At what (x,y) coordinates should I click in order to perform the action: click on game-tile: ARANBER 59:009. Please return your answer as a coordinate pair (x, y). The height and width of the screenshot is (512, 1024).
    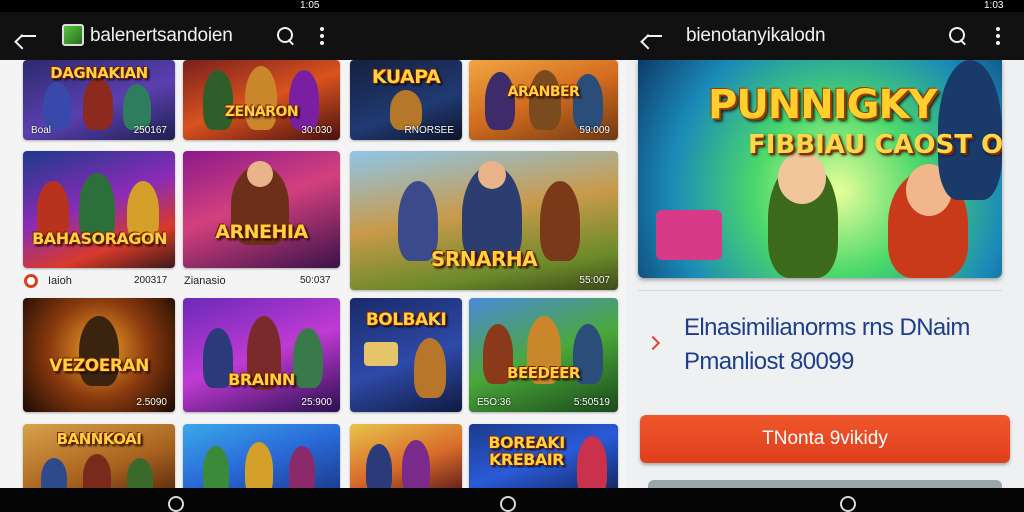
    Looking at the image, I should click on (543, 100).